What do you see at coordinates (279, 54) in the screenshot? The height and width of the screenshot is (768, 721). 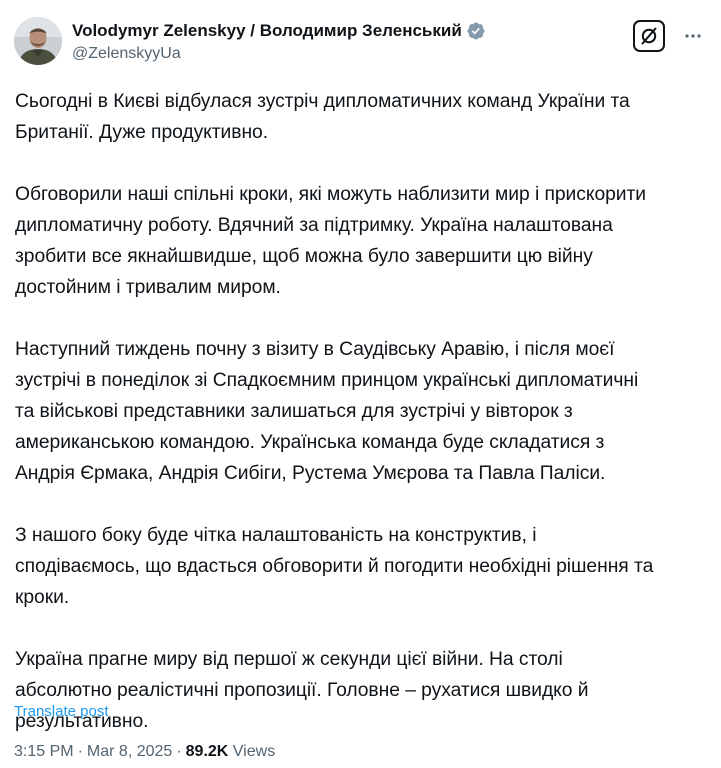 I see `author-handle: @ZelenskyyUa` at bounding box center [279, 54].